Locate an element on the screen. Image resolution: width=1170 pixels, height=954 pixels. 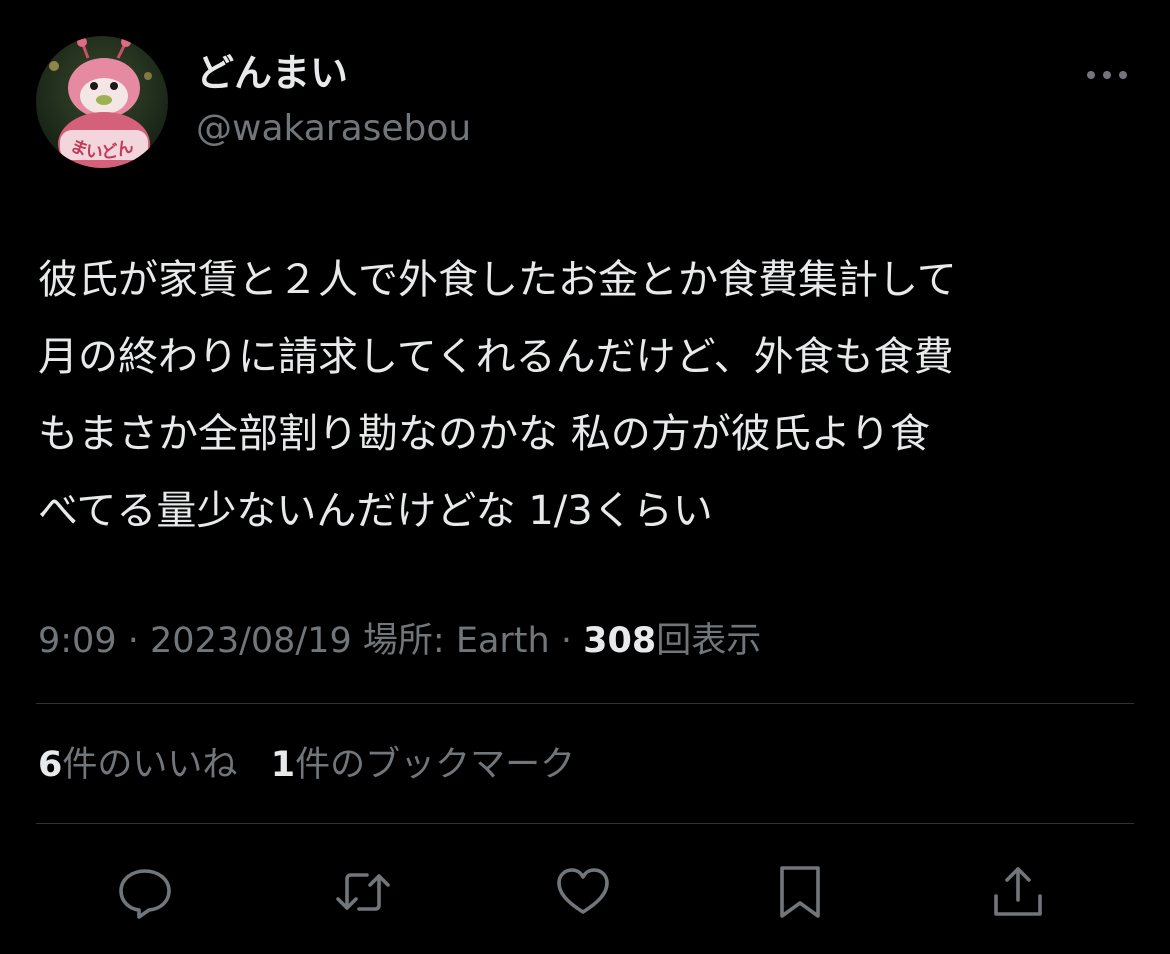
tweet-date: 2023/08/19 is located at coordinates (251, 641).